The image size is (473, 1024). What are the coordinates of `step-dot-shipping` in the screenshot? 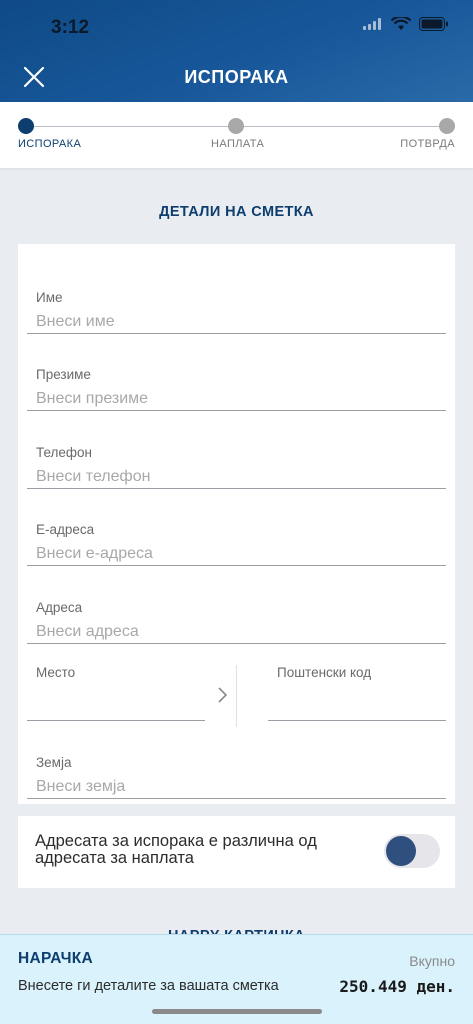 It's located at (26, 126).